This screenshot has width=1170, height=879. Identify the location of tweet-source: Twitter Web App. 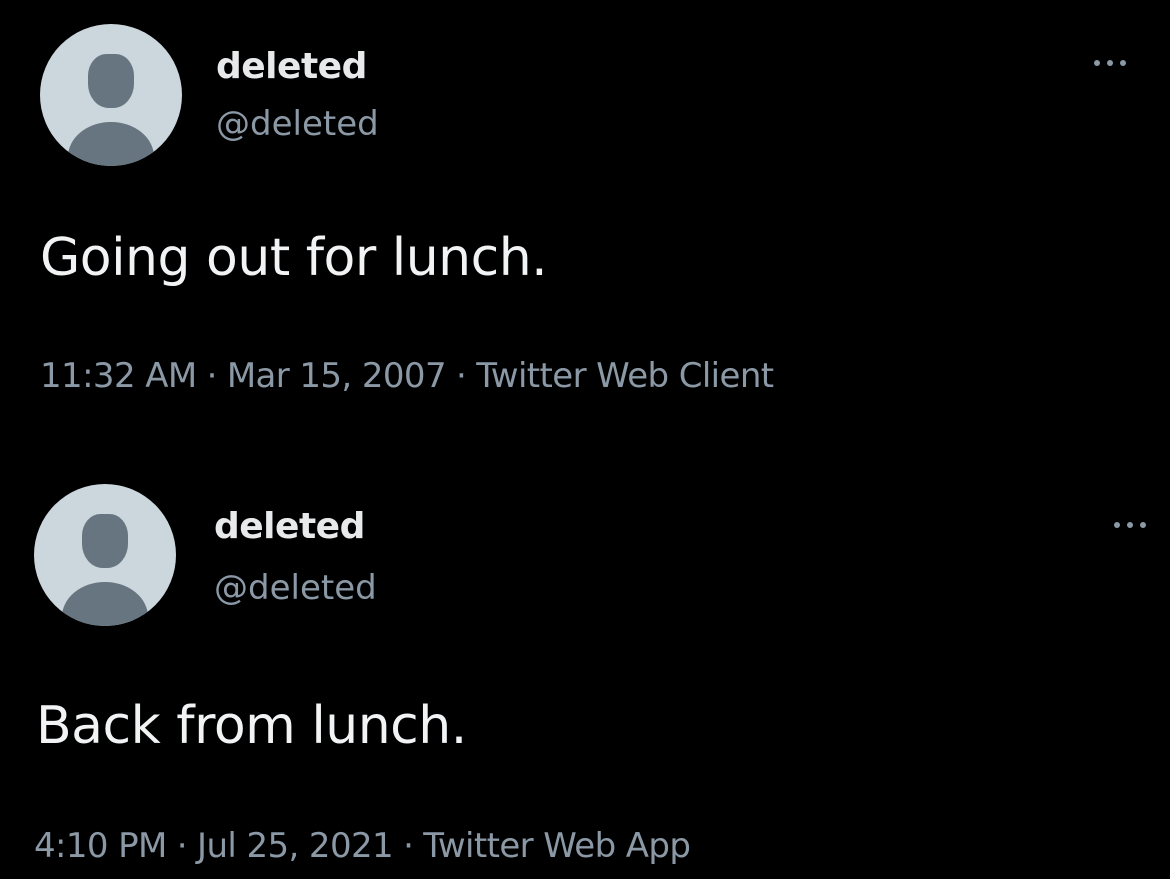
(557, 846).